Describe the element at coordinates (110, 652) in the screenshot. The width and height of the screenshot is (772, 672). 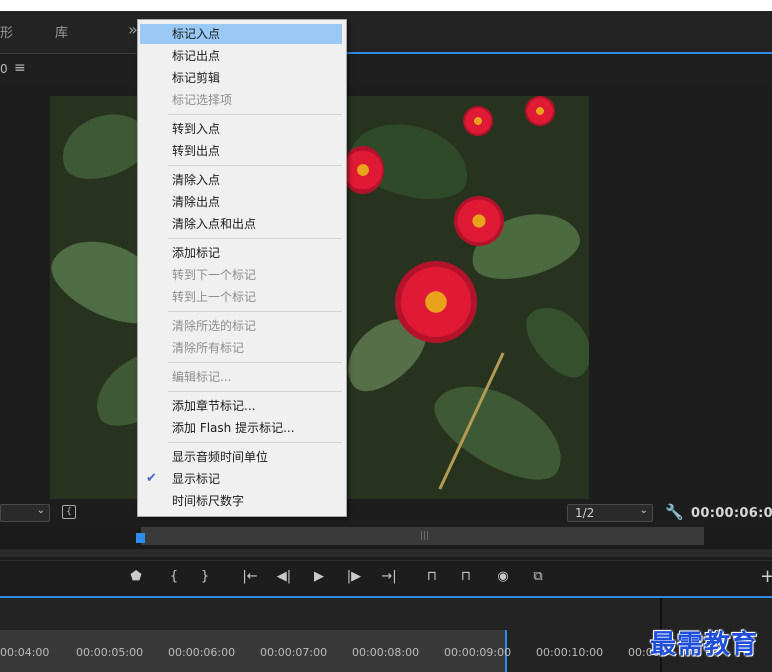
I see `timeline-tick-label: 00:00:05:00` at that location.